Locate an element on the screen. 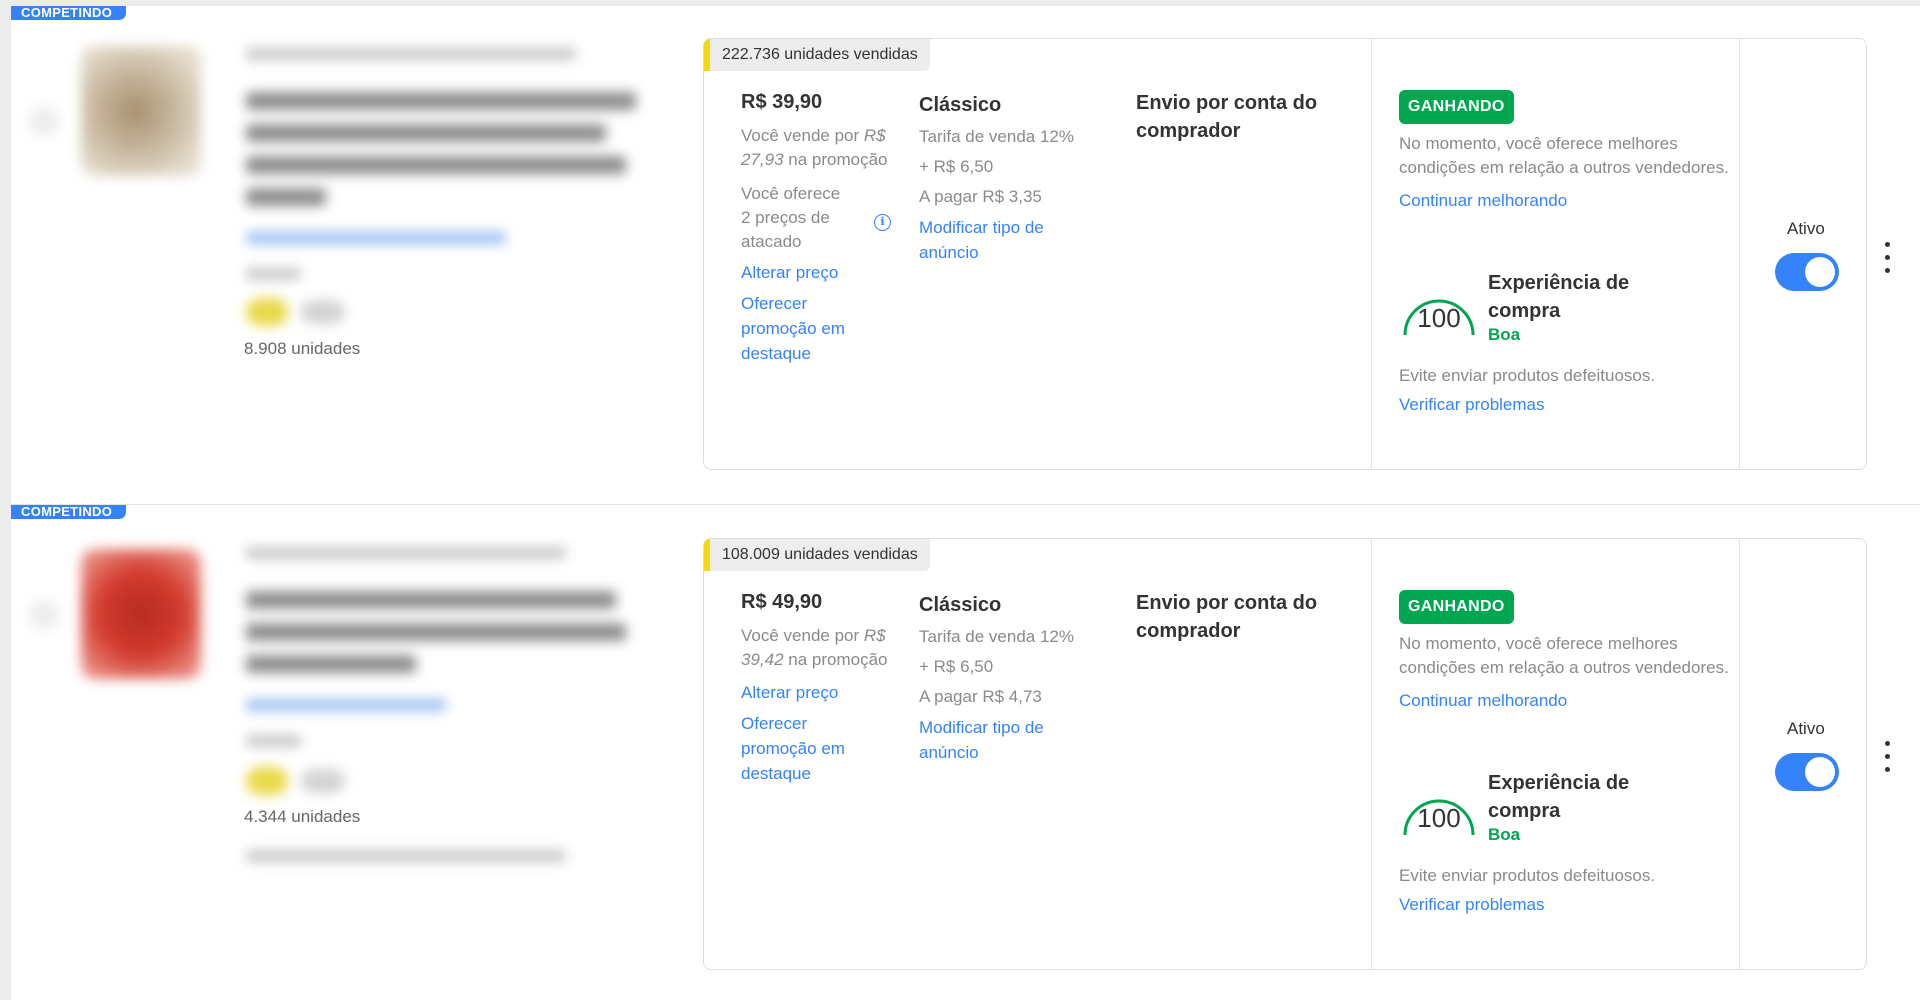  wholesale-note: Você oferece 2 preços de atacado is located at coordinates (791, 217).